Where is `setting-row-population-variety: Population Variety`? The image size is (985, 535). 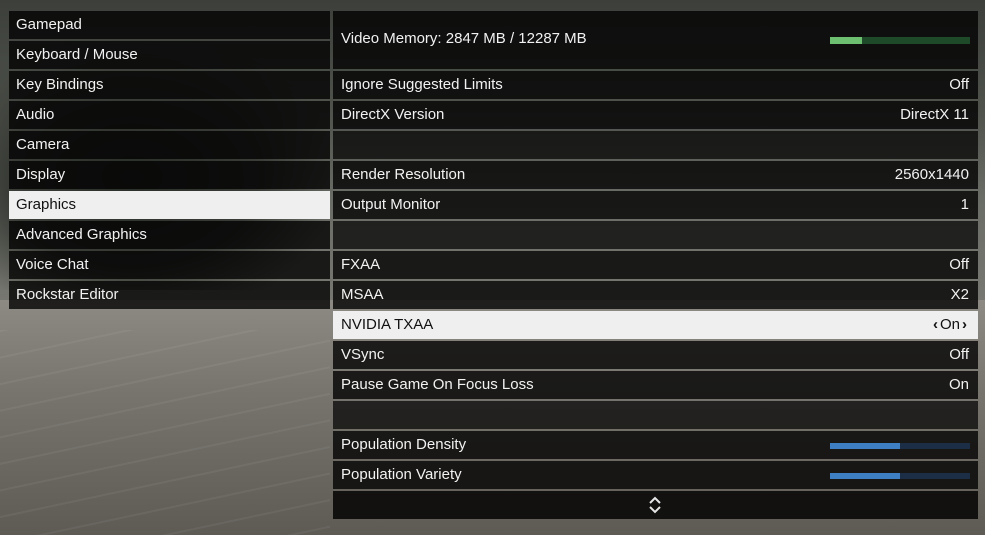
setting-row-population-variety: Population Variety is located at coordinates (655, 475).